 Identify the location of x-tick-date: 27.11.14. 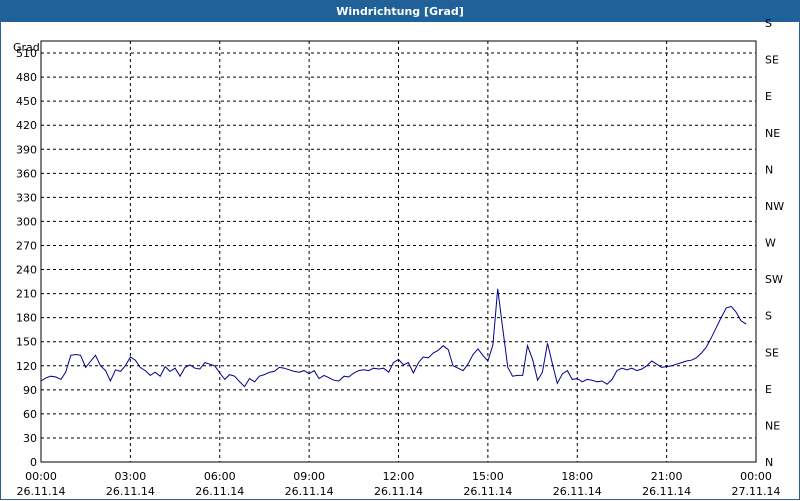
(756, 491).